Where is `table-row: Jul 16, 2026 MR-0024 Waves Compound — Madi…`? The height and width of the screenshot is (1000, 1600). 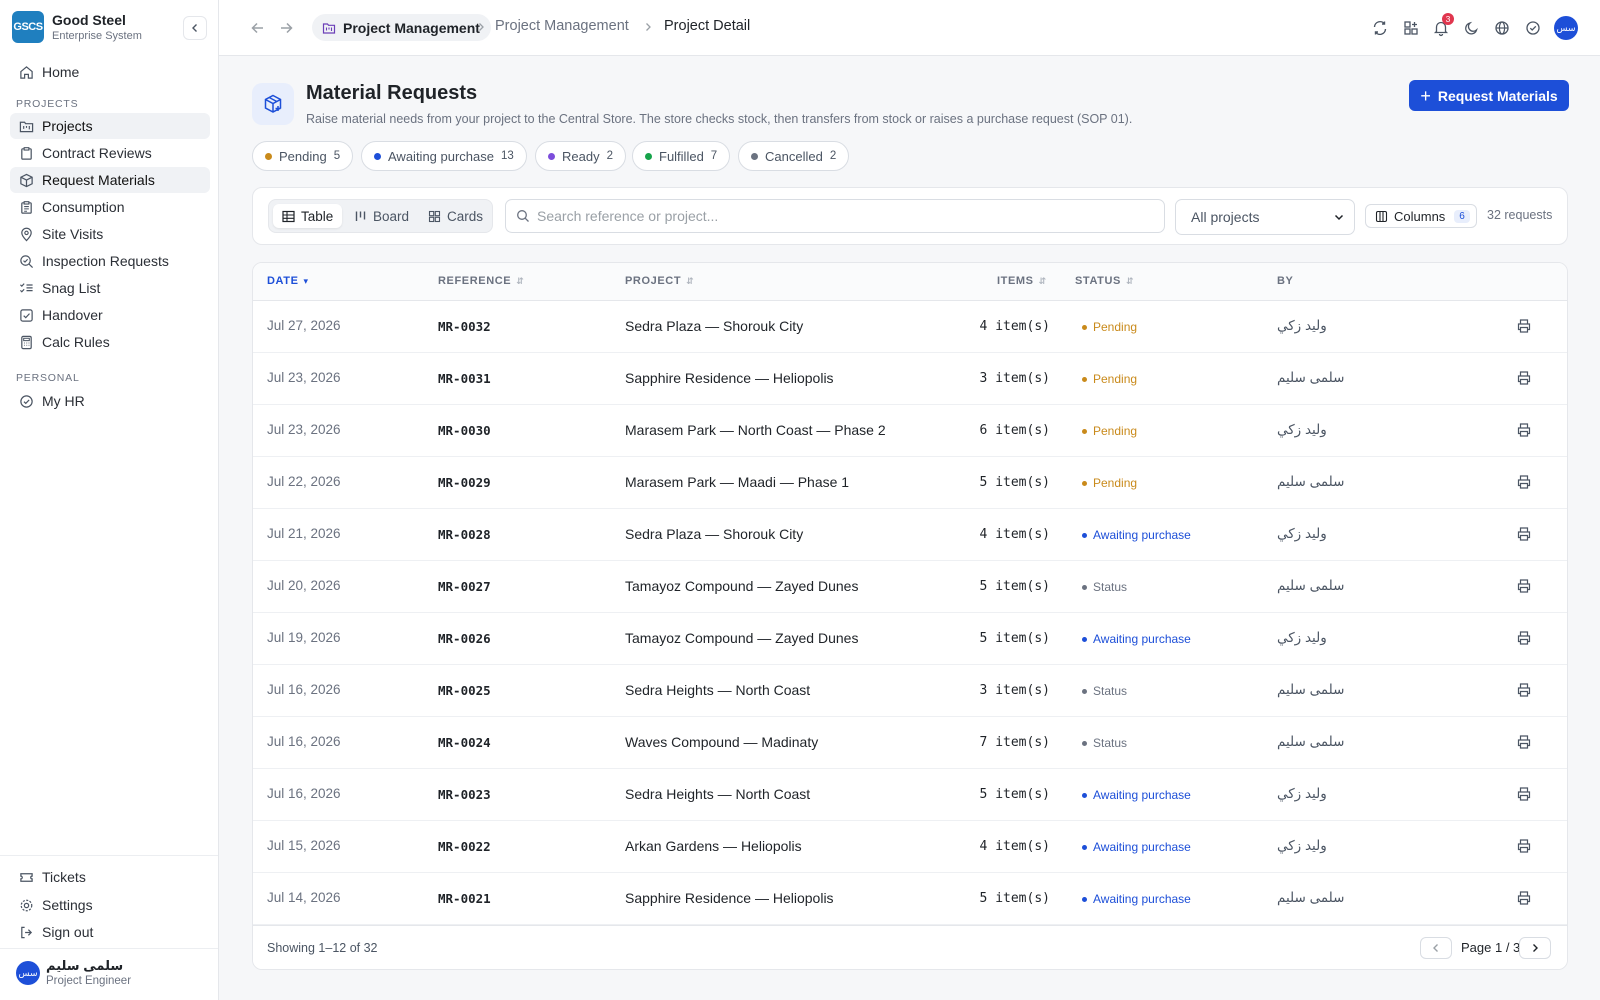
table-row: Jul 16, 2026 MR-0024 Waves Compound — Madi… is located at coordinates (910, 743).